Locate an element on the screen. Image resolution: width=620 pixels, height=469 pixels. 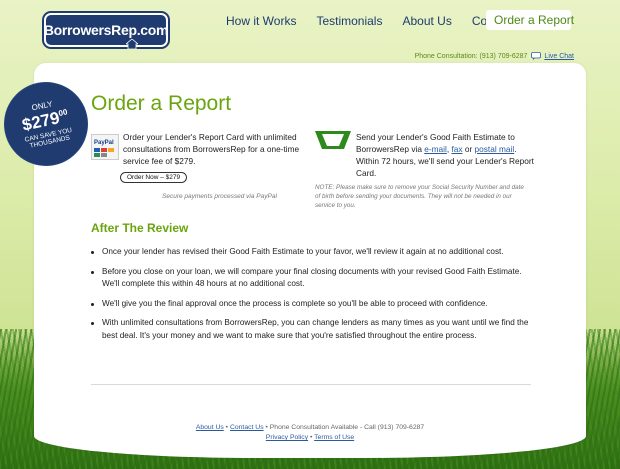
privacy-policy-link: Privacy Policy is located at coordinates (287, 437).